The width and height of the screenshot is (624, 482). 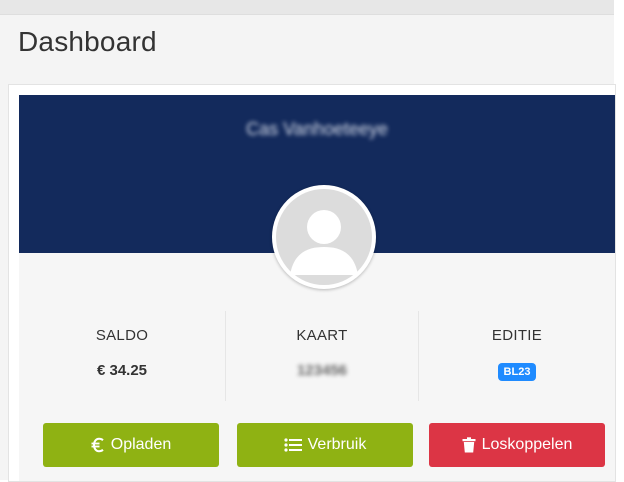 What do you see at coordinates (337, 444) in the screenshot?
I see `button-label: Verbruik` at bounding box center [337, 444].